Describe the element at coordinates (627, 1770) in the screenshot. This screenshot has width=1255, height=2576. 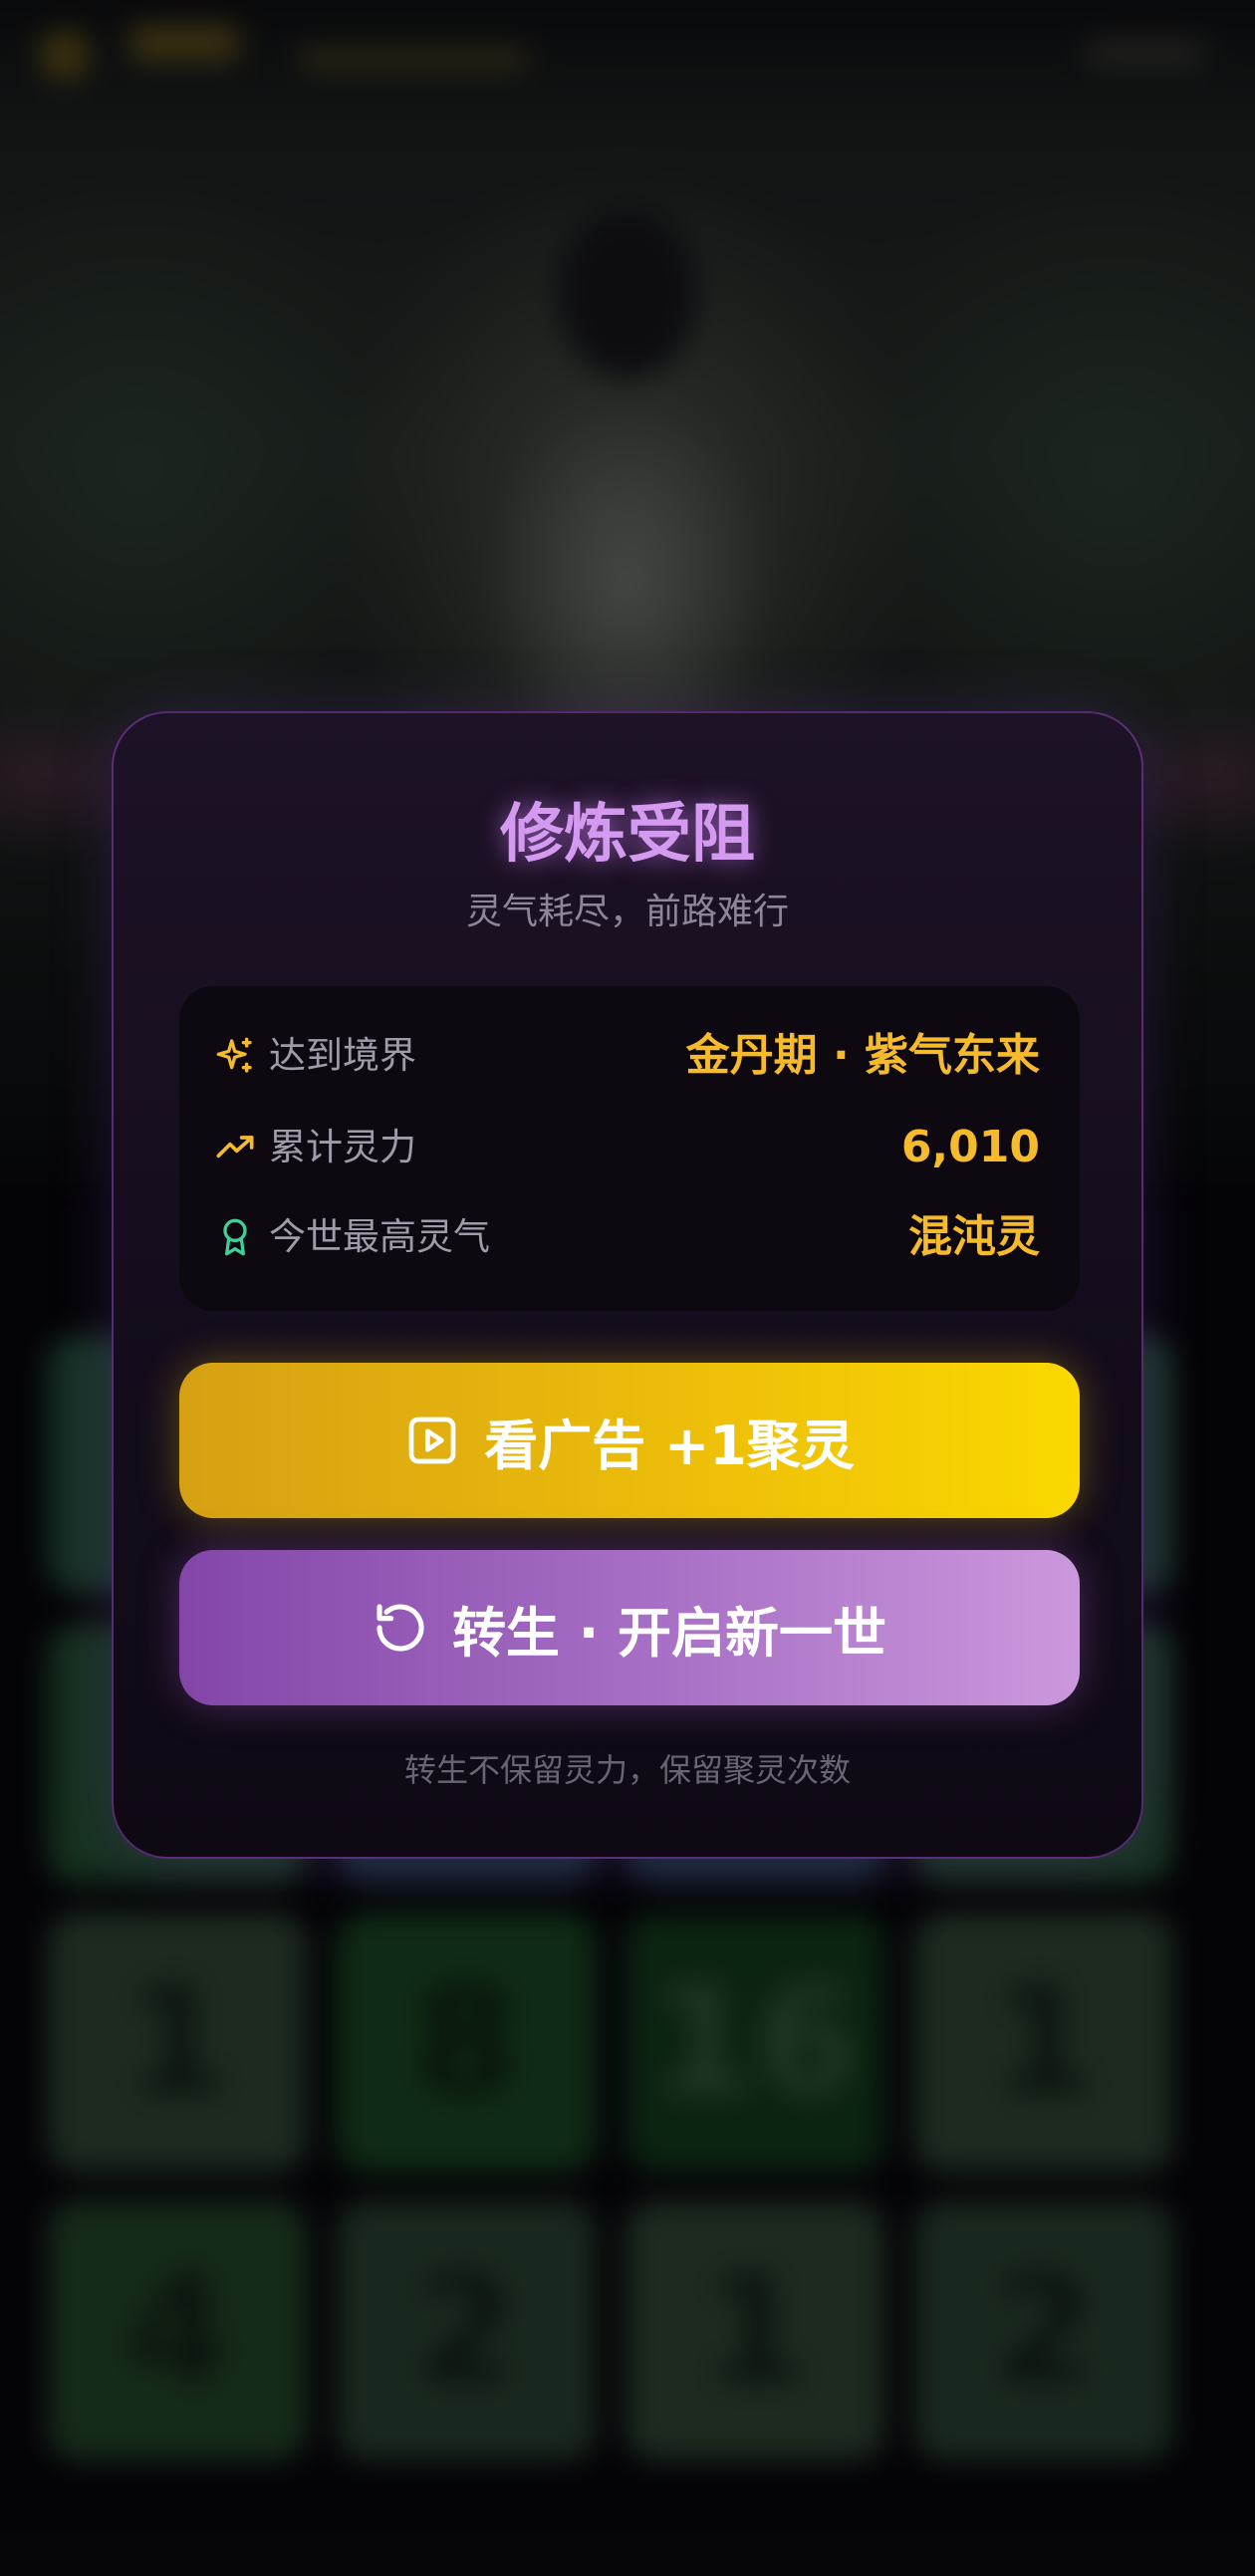
I see `modal-footnote: 转生不保留灵力，保留聚灵次数` at that location.